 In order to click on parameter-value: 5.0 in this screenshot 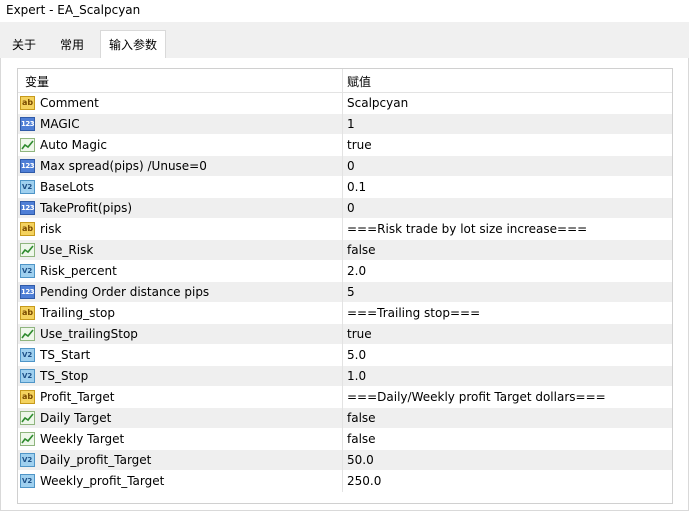, I will do `click(356, 355)`.